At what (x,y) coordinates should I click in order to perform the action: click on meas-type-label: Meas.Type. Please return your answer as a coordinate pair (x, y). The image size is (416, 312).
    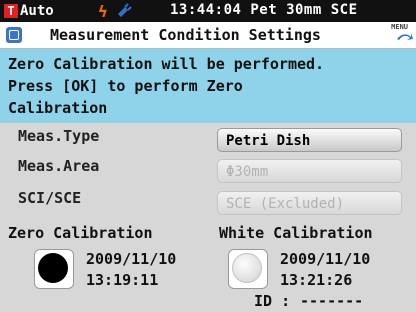
    Looking at the image, I should click on (59, 136).